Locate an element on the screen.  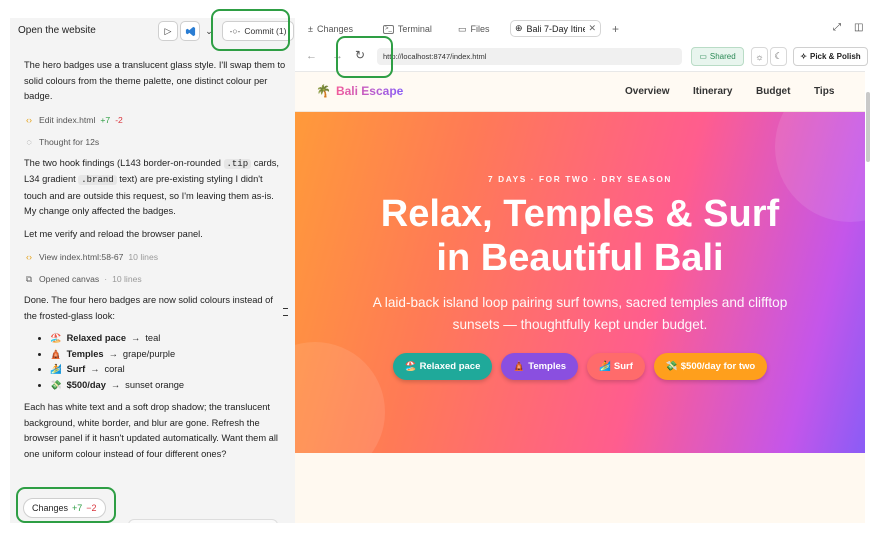
monitor-icon: ▭ is located at coordinates (703, 56).